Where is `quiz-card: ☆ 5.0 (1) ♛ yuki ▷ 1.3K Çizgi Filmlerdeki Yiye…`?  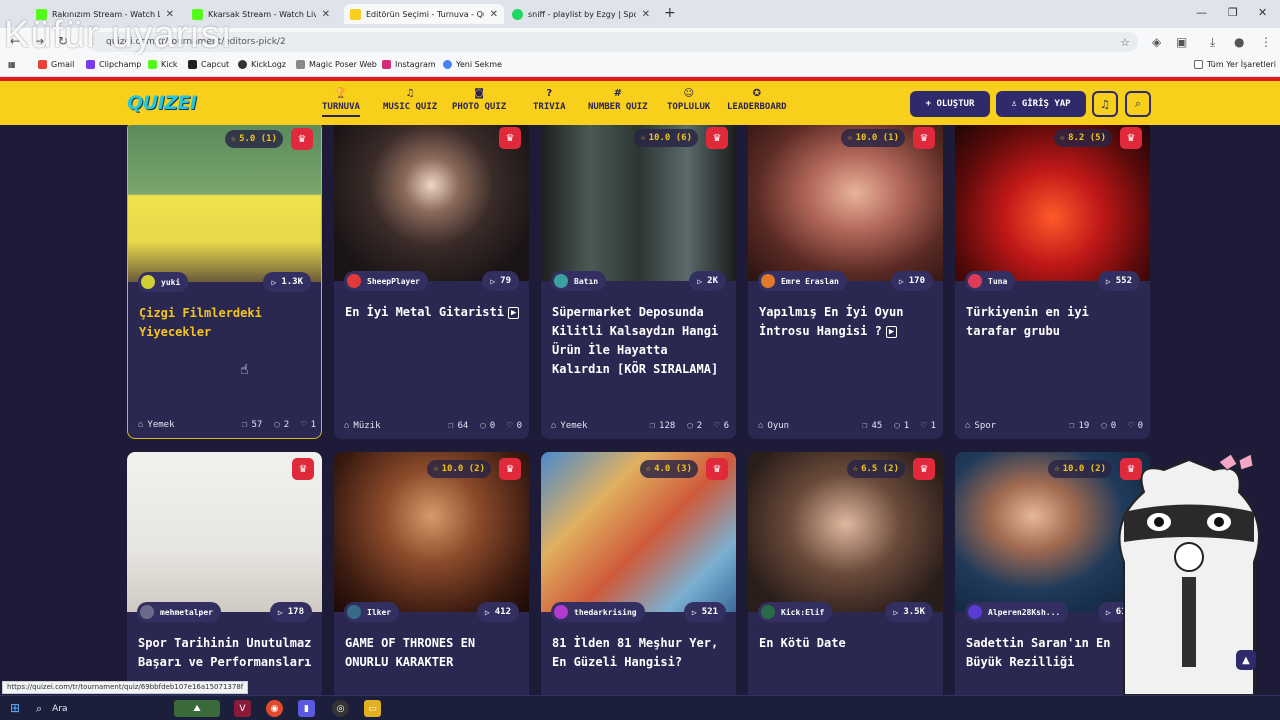
quiz-card: ☆ 5.0 (1) ♛ yuki ▷ 1.3K Çizgi Filmlerdeki Yiye… is located at coordinates (224, 282).